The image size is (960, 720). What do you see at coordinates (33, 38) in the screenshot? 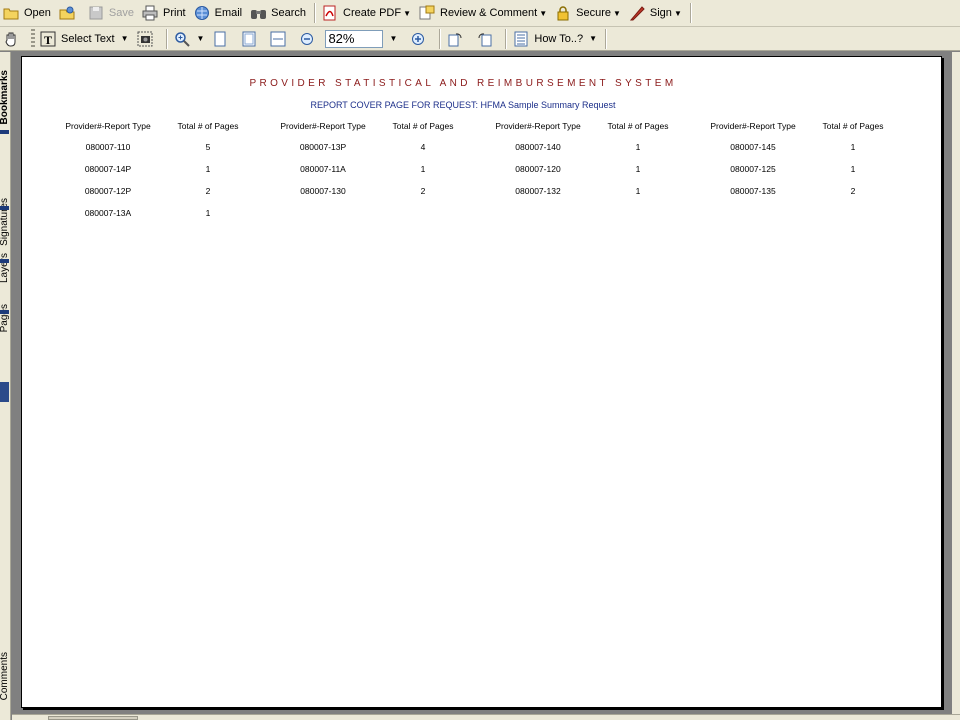
I see `toolbar-grip` at bounding box center [33, 38].